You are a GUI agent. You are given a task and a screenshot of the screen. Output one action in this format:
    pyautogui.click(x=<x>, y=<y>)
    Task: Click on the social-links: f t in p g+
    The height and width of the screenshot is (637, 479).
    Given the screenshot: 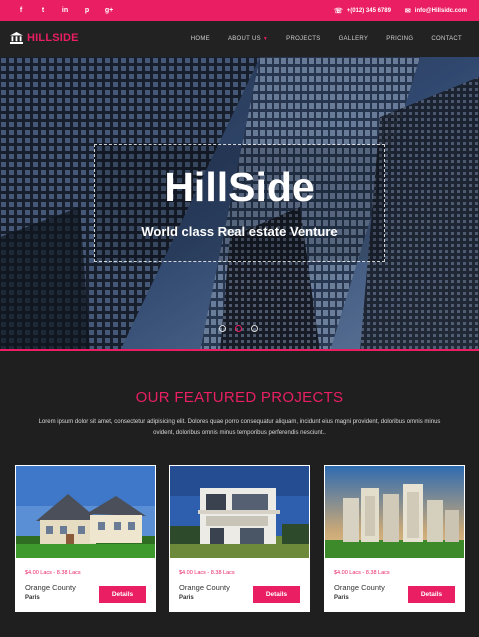 What is the action you would take?
    pyautogui.click(x=65, y=10)
    